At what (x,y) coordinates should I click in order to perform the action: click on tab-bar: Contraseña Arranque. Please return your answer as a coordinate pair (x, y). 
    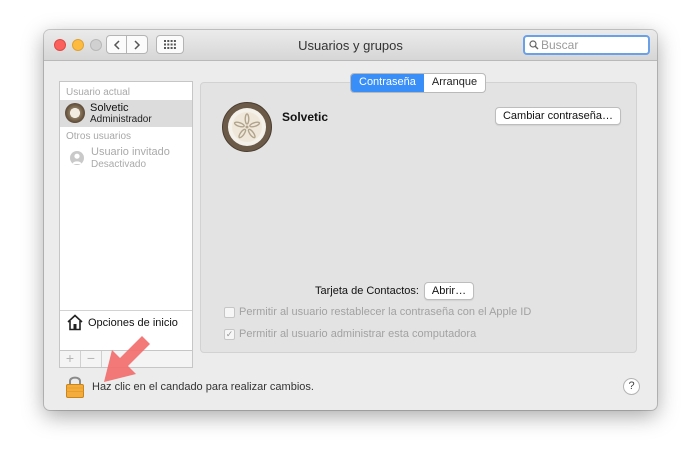
    Looking at the image, I should click on (418, 83).